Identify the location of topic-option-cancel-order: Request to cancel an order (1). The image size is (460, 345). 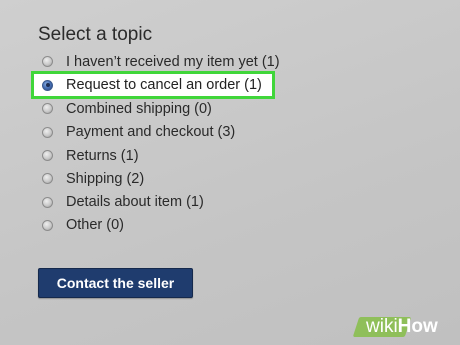
(153, 85).